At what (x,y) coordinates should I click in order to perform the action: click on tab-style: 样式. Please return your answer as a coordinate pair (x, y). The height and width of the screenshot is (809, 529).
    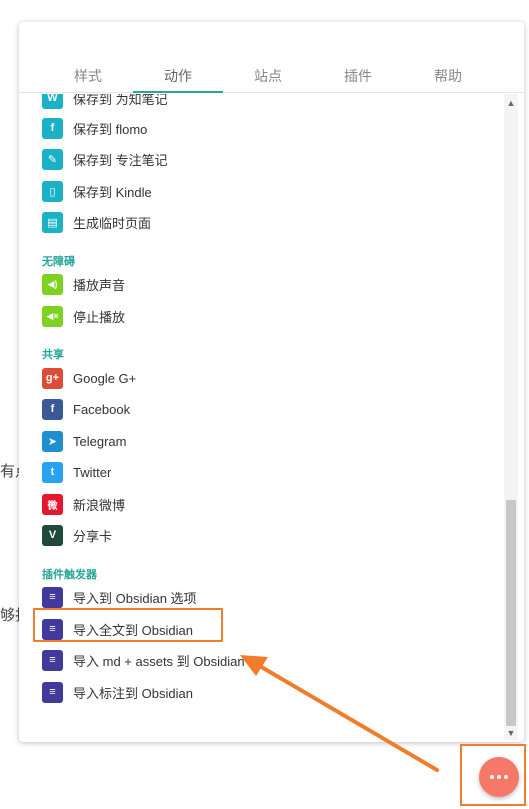
    Looking at the image, I should click on (88, 76).